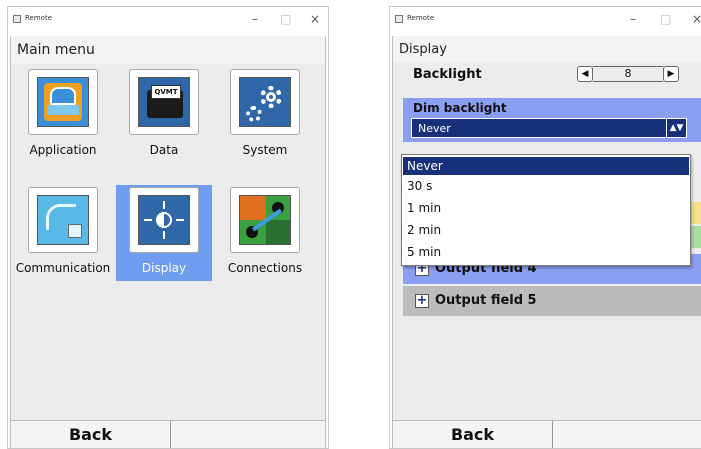  I want to click on page-title: Display, so click(423, 49).